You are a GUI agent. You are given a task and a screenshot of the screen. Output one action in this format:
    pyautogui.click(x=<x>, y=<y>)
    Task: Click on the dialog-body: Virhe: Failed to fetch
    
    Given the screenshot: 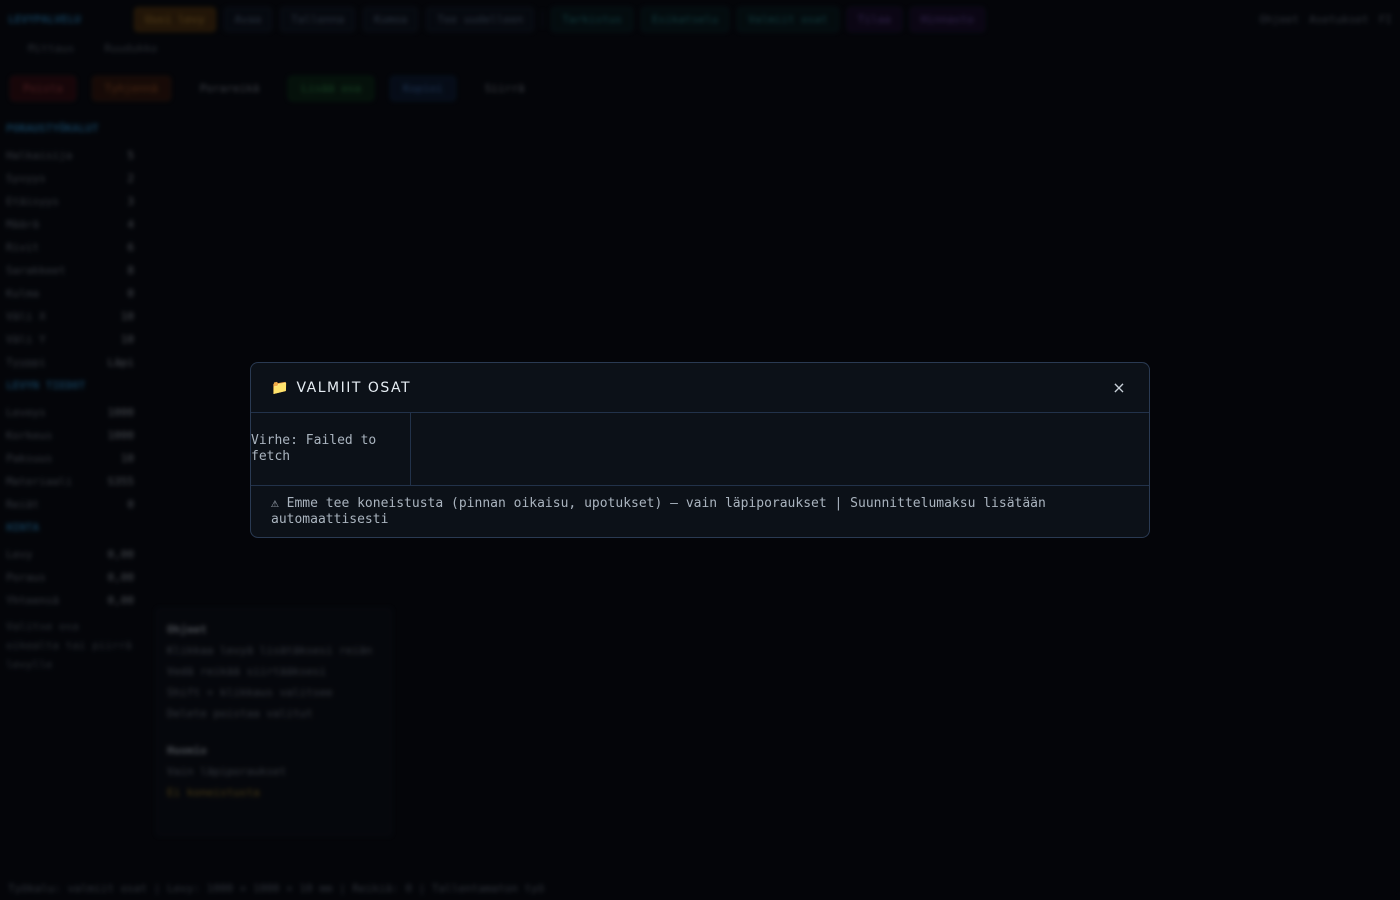 What is the action you would take?
    pyautogui.click(x=700, y=449)
    